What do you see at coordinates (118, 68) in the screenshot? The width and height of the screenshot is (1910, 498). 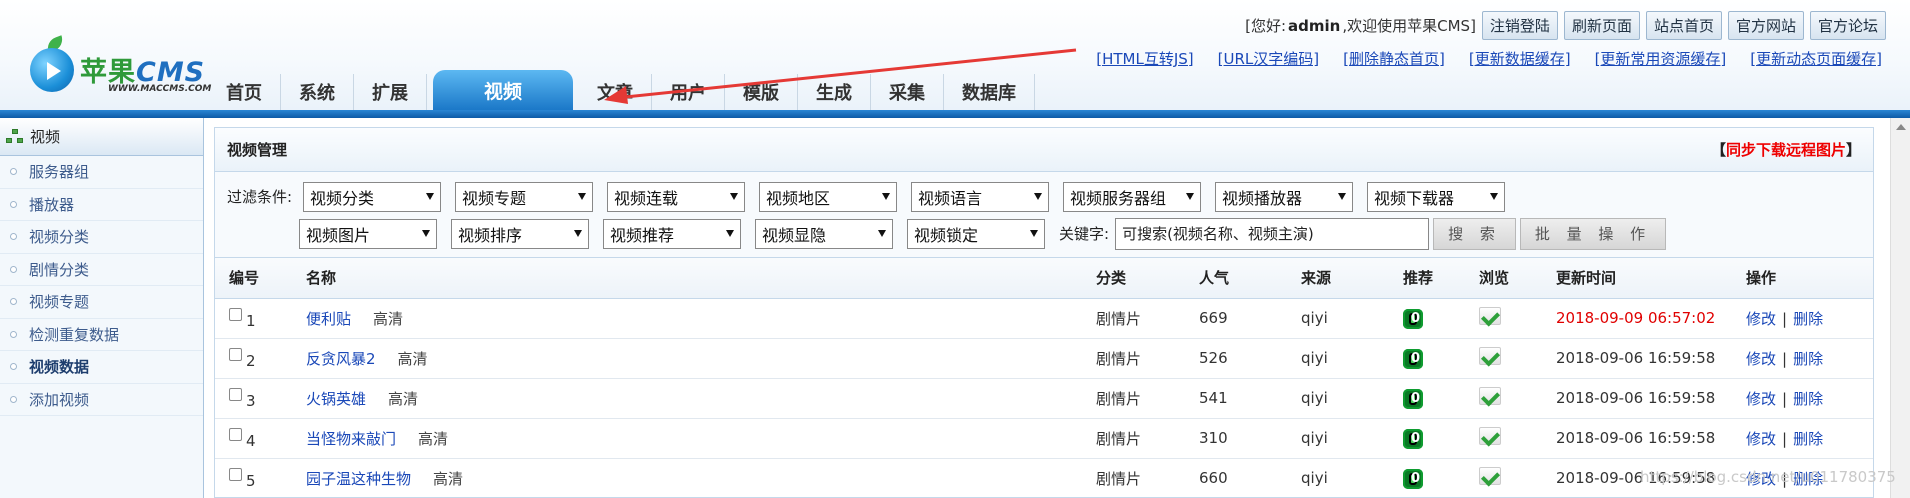 I see `maccms-logo: 苹果CMS WWW.MACCMS.COM` at bounding box center [118, 68].